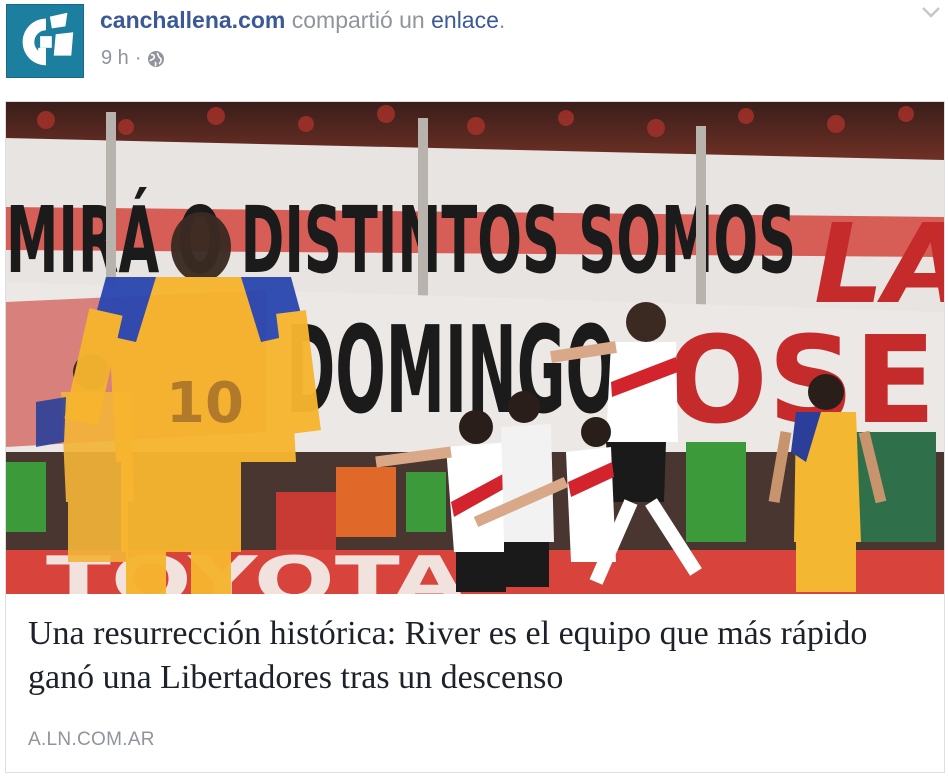 This screenshot has height=778, width=948. I want to click on action-period: ., so click(502, 20).